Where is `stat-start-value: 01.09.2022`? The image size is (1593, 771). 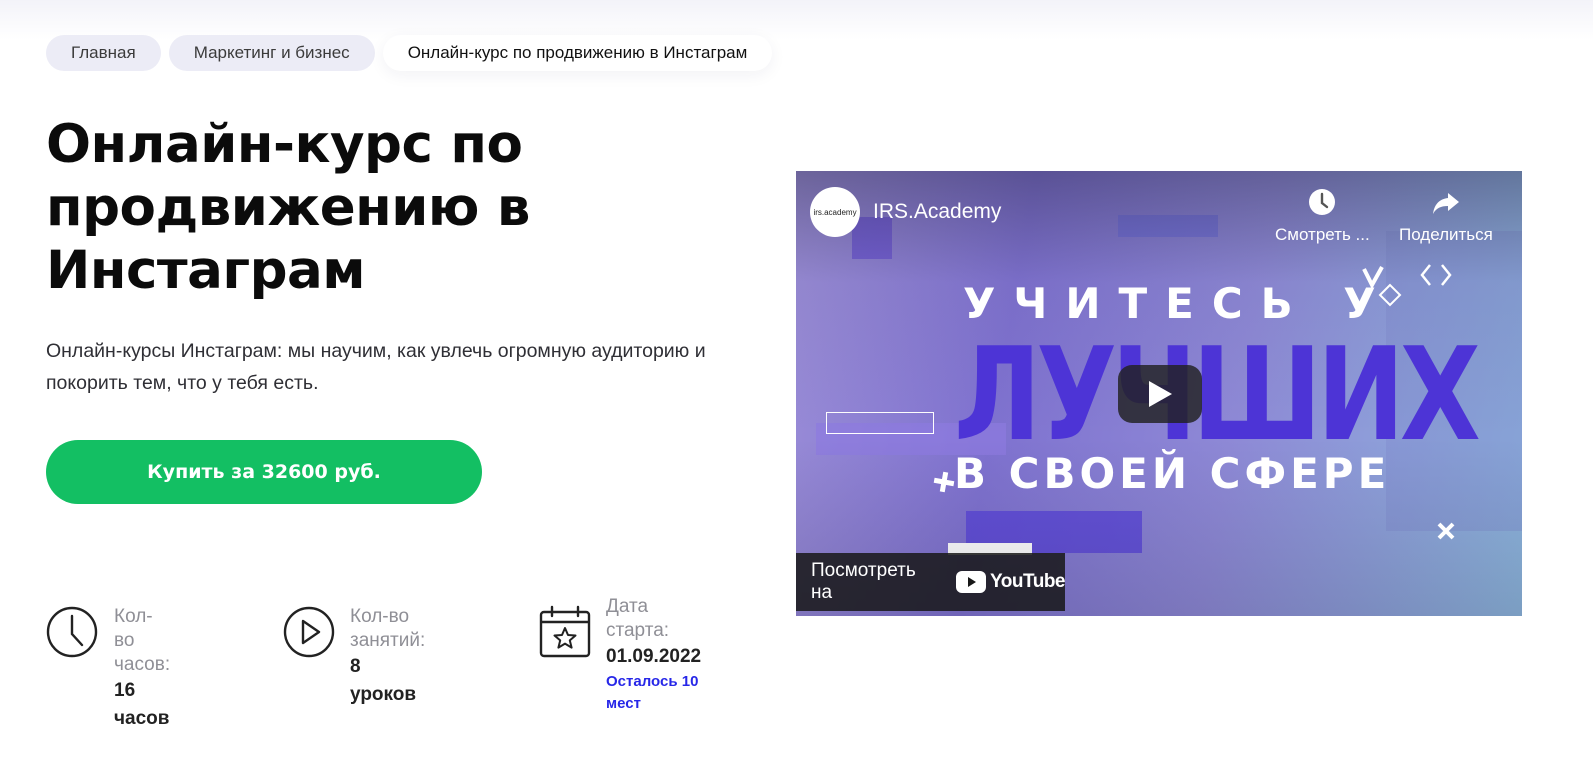 stat-start-value: 01.09.2022 is located at coordinates (654, 656).